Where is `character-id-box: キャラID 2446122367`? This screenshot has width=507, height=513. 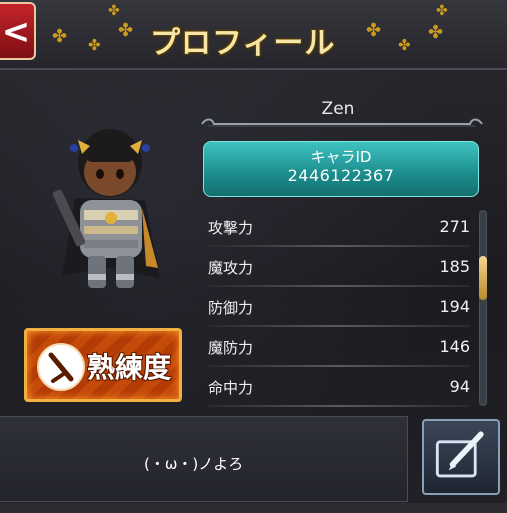 character-id-box: キャラID 2446122367 is located at coordinates (341, 169).